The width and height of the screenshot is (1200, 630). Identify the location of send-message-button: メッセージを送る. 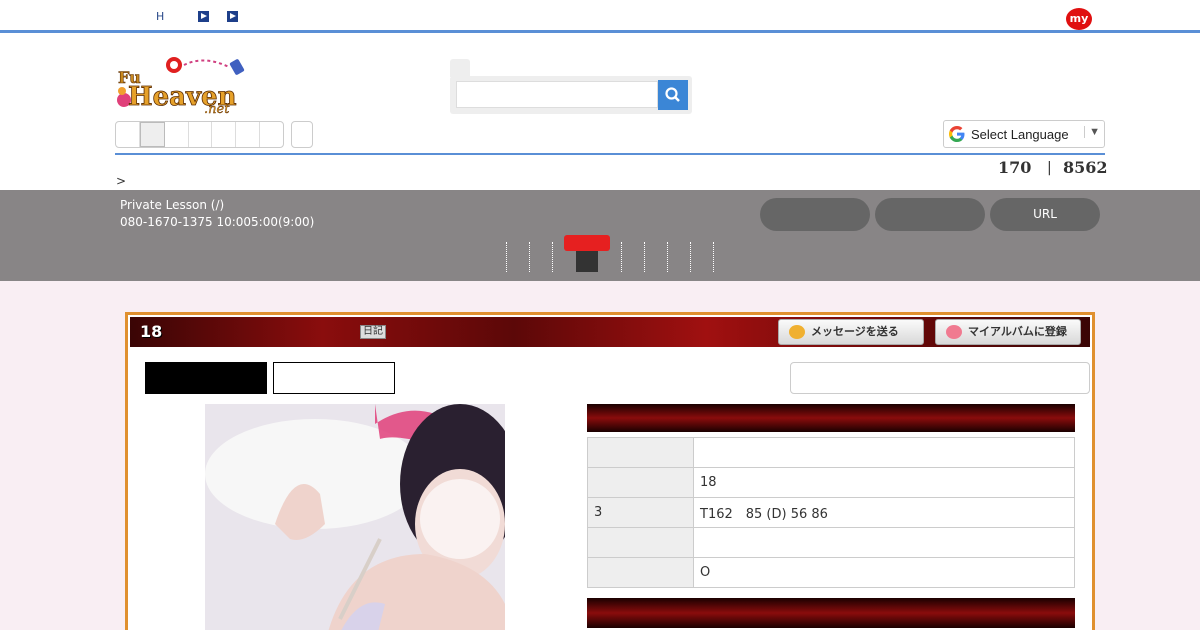
(851, 332).